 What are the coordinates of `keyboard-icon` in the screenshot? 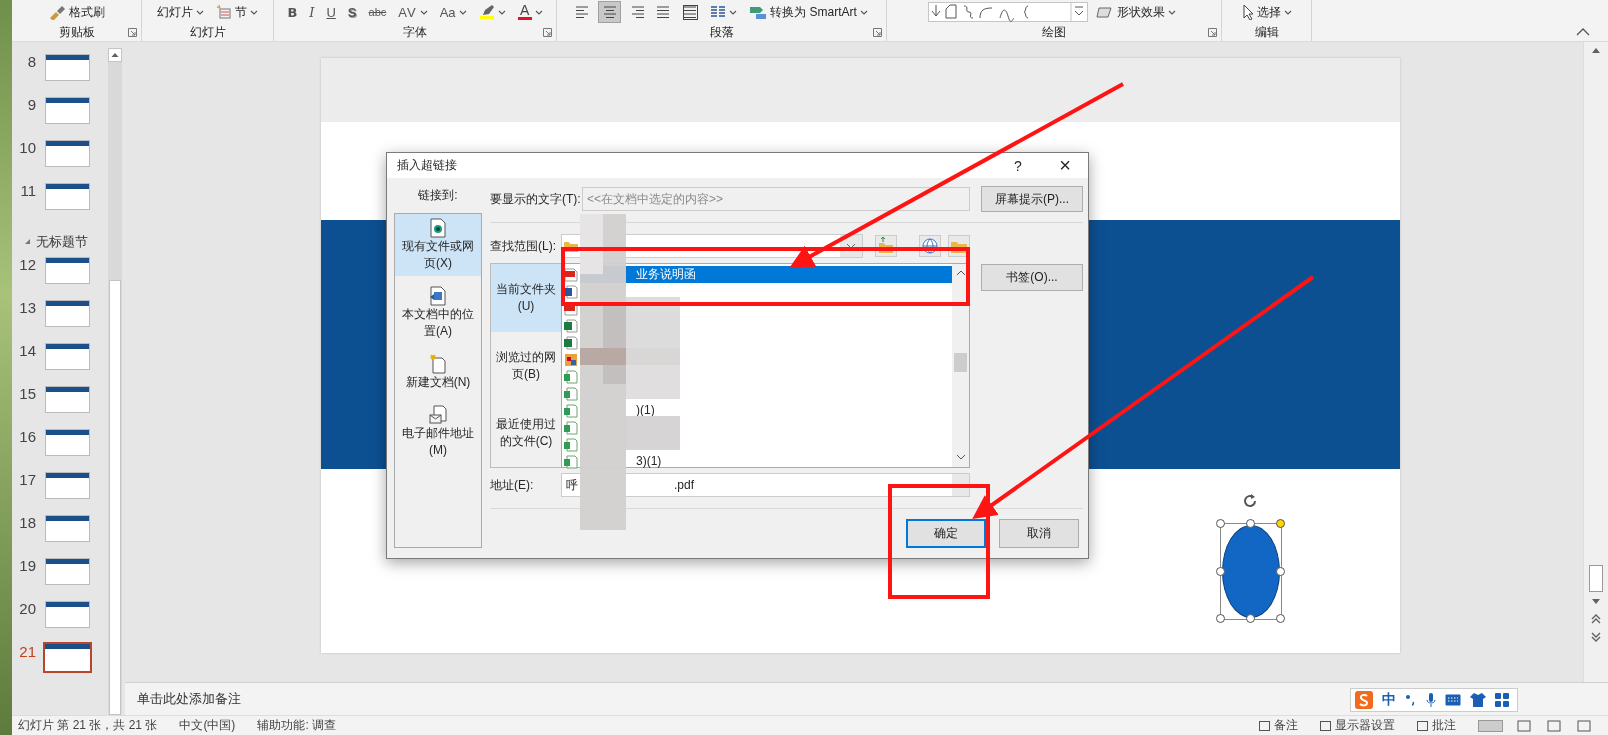 It's located at (1453, 700).